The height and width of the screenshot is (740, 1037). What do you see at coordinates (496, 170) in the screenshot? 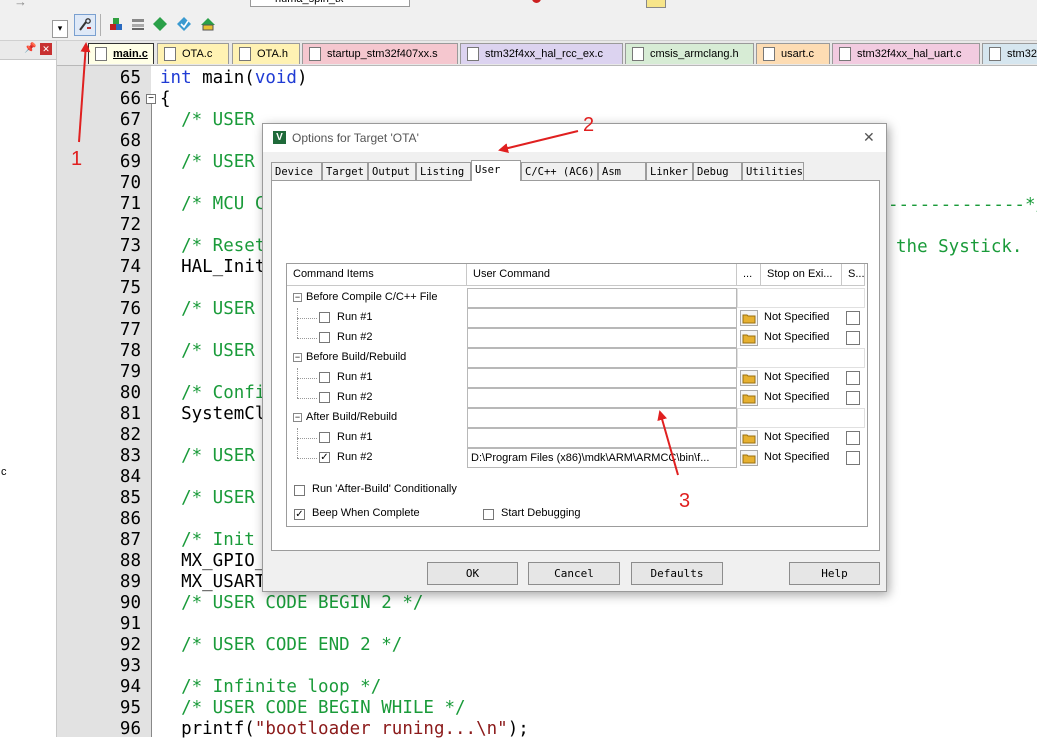
I see `dialog-tab: User` at bounding box center [496, 170].